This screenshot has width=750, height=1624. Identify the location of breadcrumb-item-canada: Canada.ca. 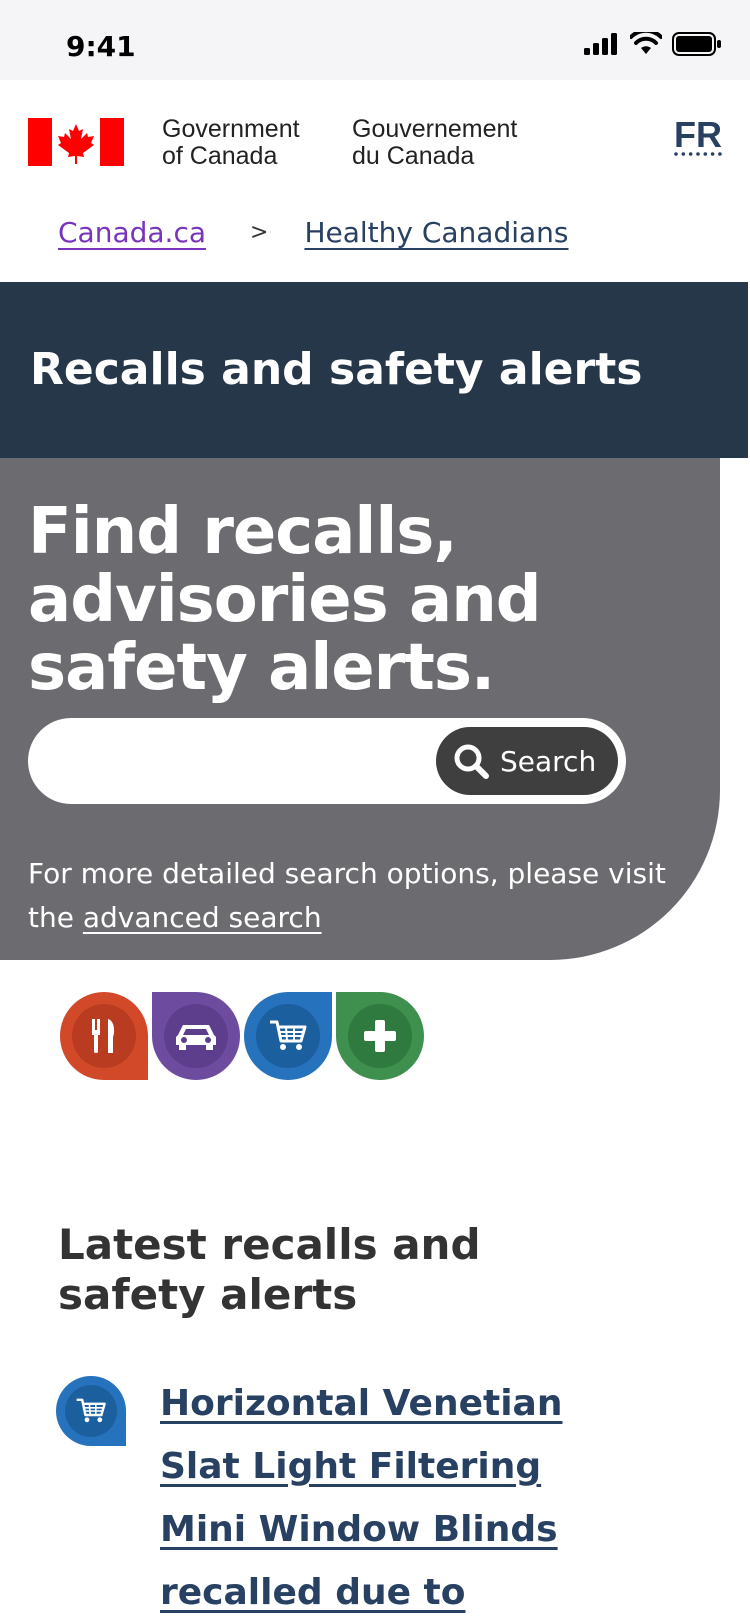
(132, 232).